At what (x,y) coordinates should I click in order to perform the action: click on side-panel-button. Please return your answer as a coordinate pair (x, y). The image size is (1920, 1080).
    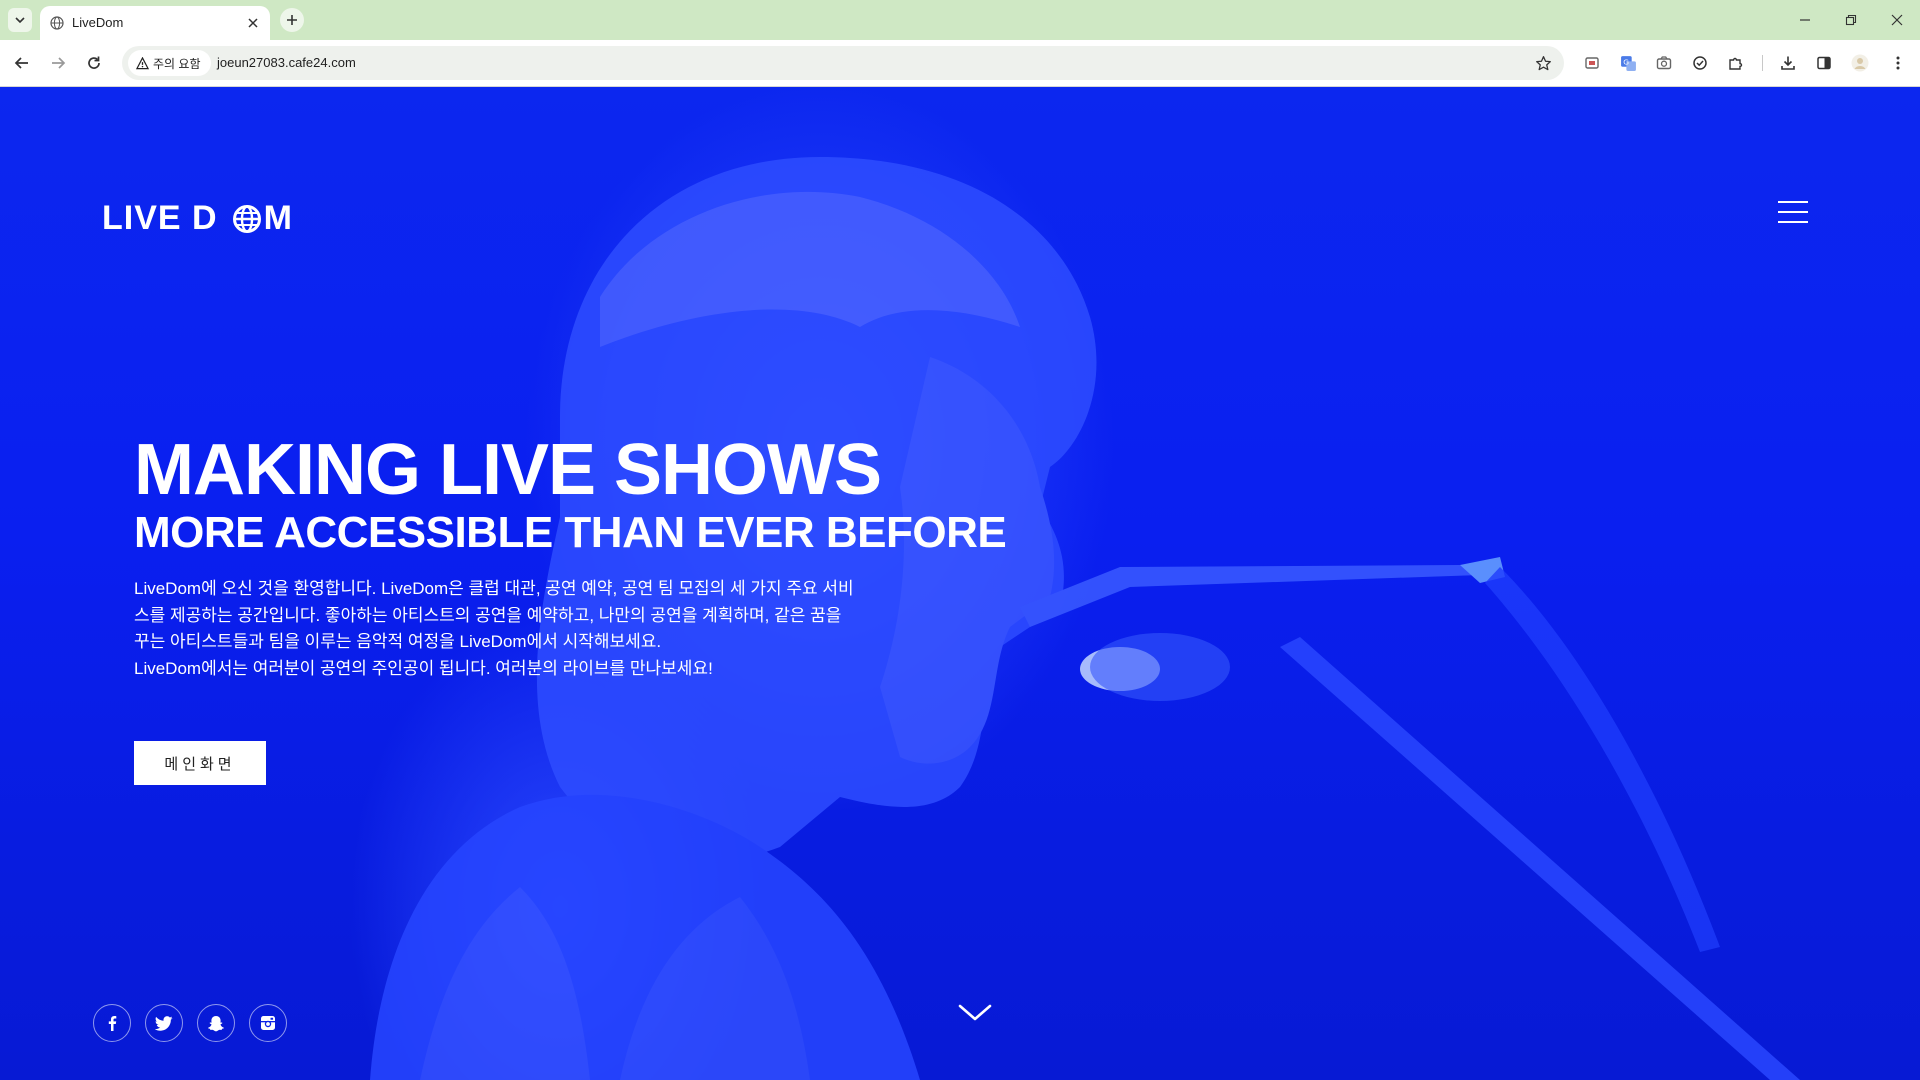
    Looking at the image, I should click on (1824, 63).